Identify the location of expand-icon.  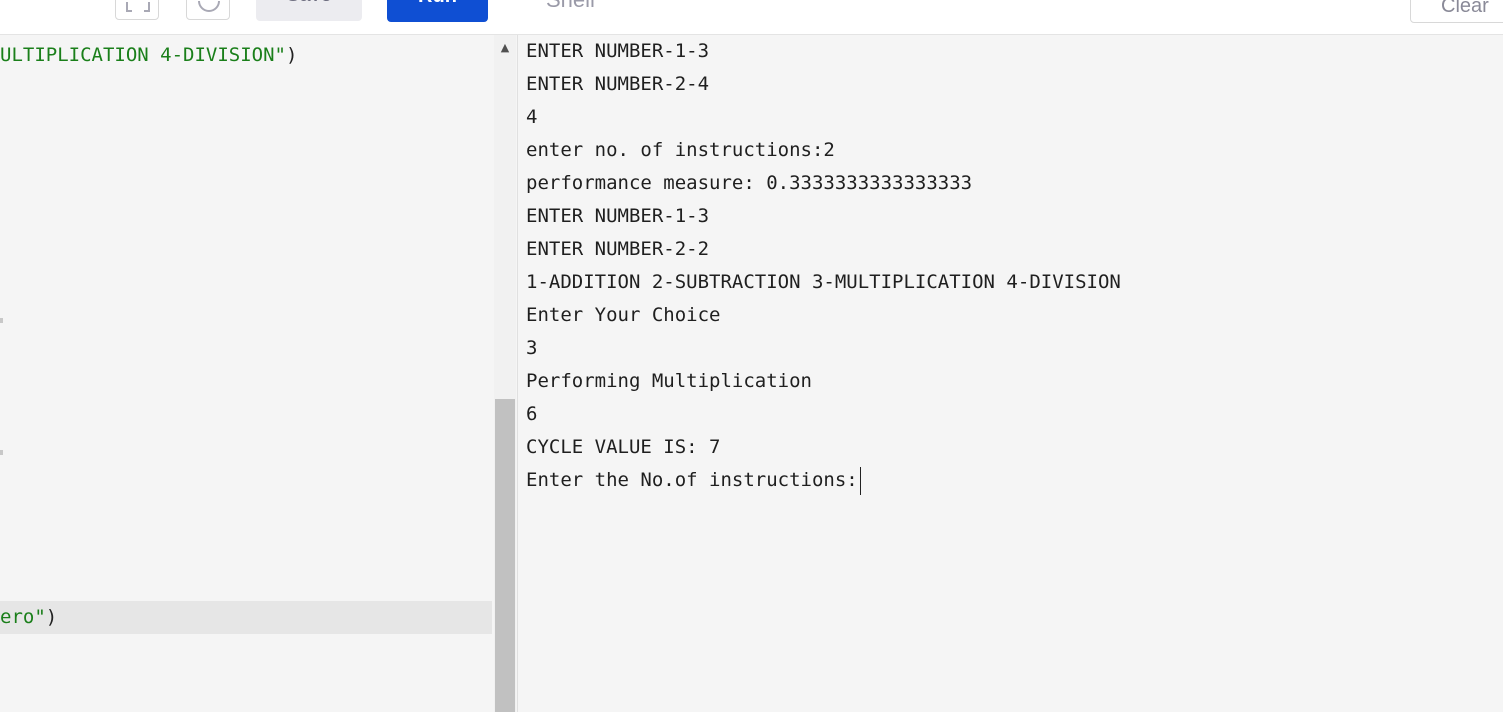
(138, 7).